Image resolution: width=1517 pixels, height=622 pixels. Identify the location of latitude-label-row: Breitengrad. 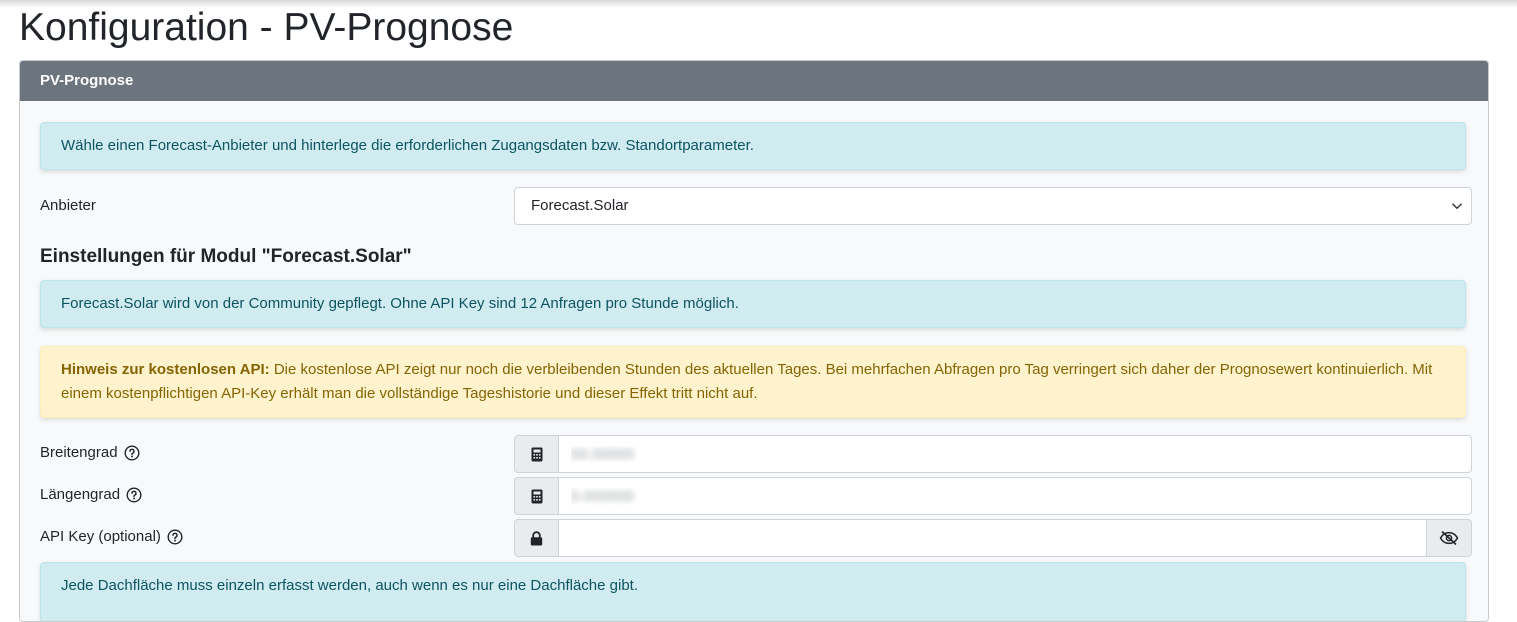
(90, 453).